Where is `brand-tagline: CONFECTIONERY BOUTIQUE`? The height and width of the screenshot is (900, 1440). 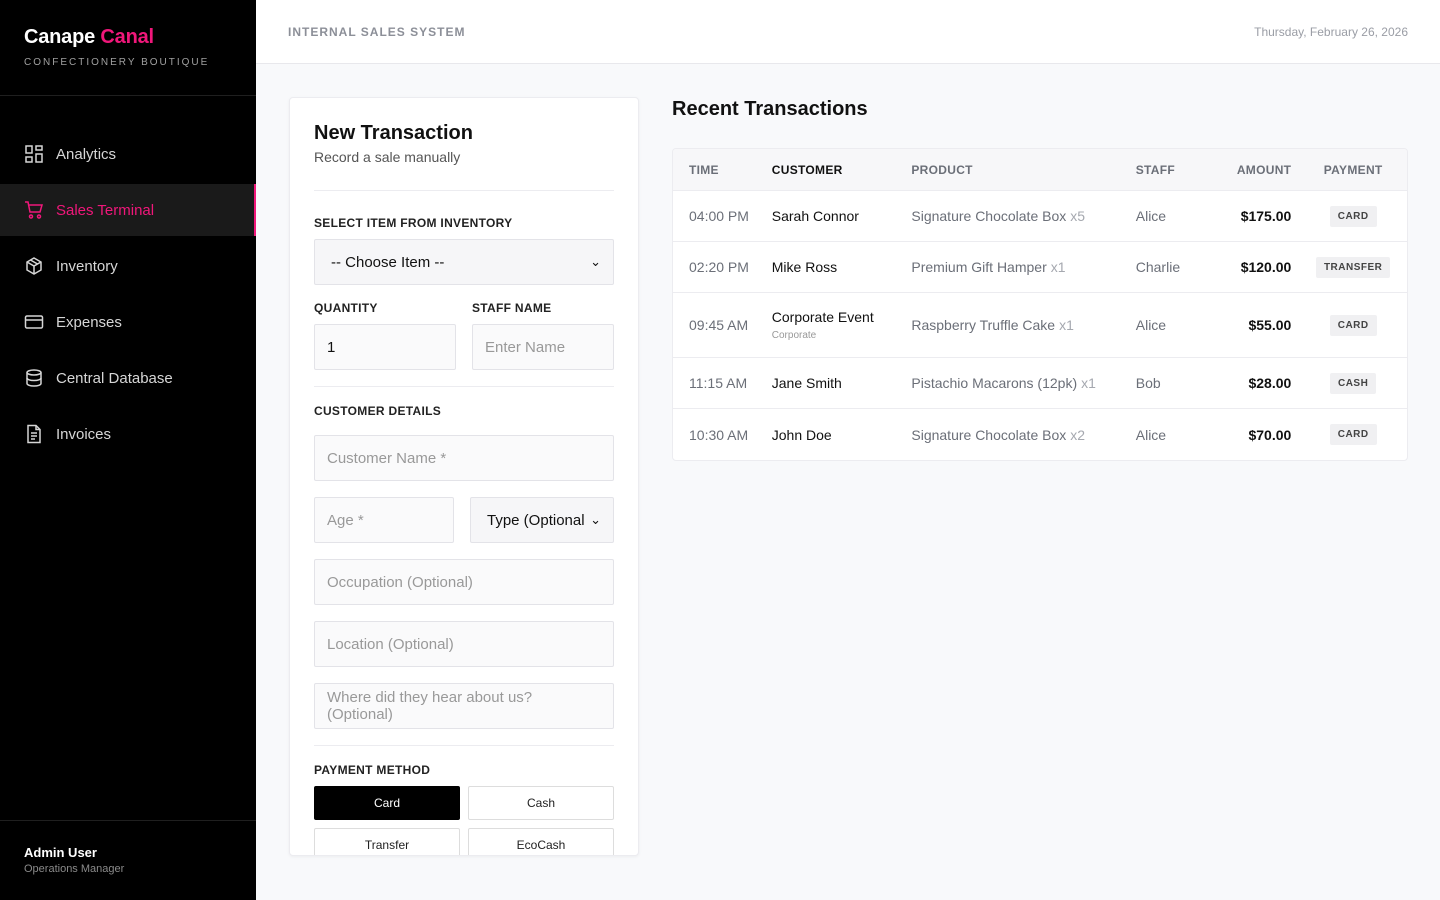 brand-tagline: CONFECTIONERY BOUTIQUE is located at coordinates (117, 62).